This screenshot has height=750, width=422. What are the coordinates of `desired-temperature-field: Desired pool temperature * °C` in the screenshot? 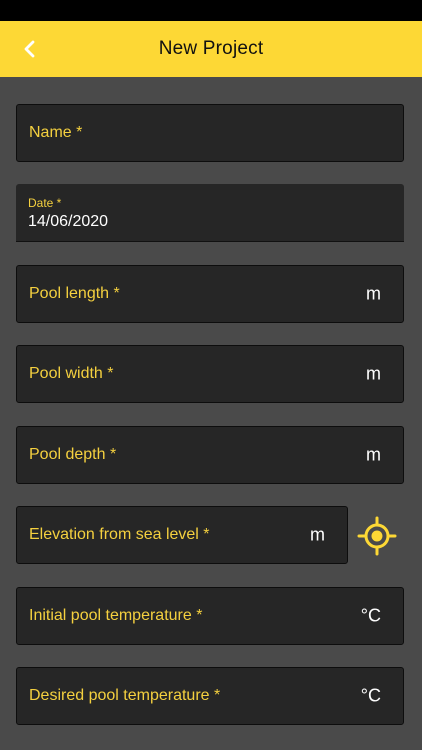 It's located at (210, 696).